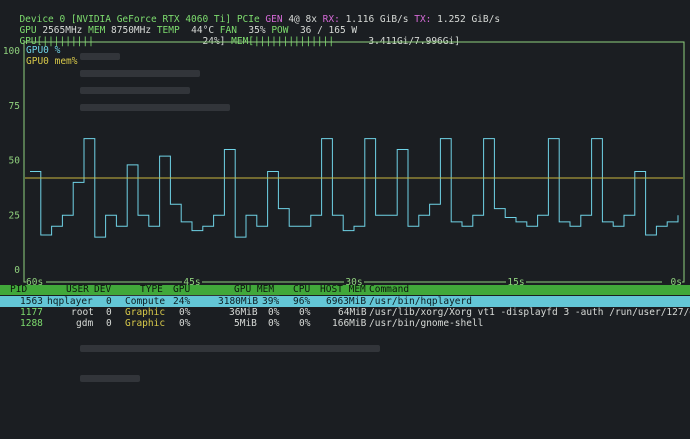 This screenshot has width=690, height=439. I want to click on type-cell: Compute, so click(145, 301).